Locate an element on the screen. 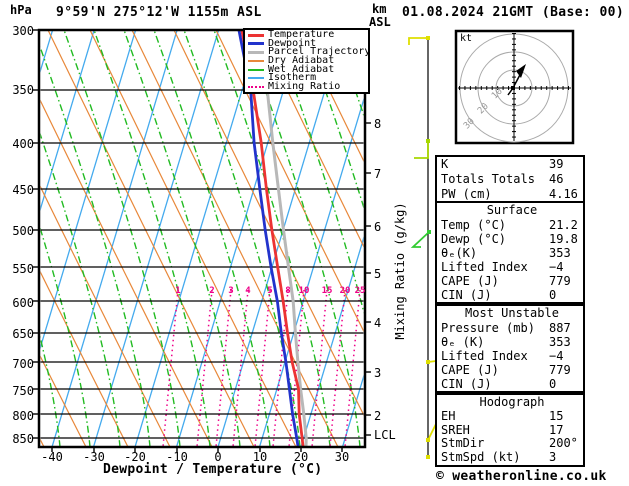 This screenshot has width=629, height=486. legend-label: Mixing Ratio is located at coordinates (304, 86).